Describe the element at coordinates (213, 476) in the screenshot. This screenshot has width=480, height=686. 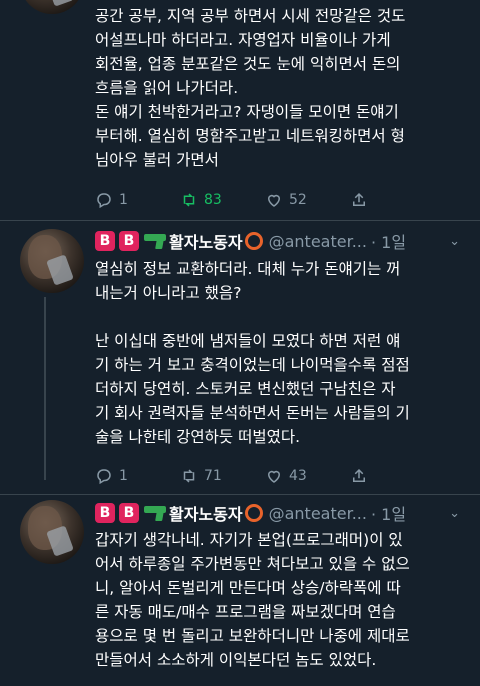
I see `retweet-count: 71` at that location.